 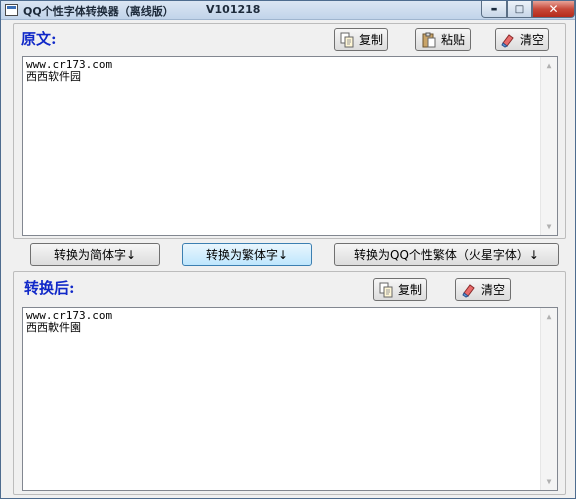 I want to click on source-text-line-1: www.cr173.com, so click(x=69, y=64).